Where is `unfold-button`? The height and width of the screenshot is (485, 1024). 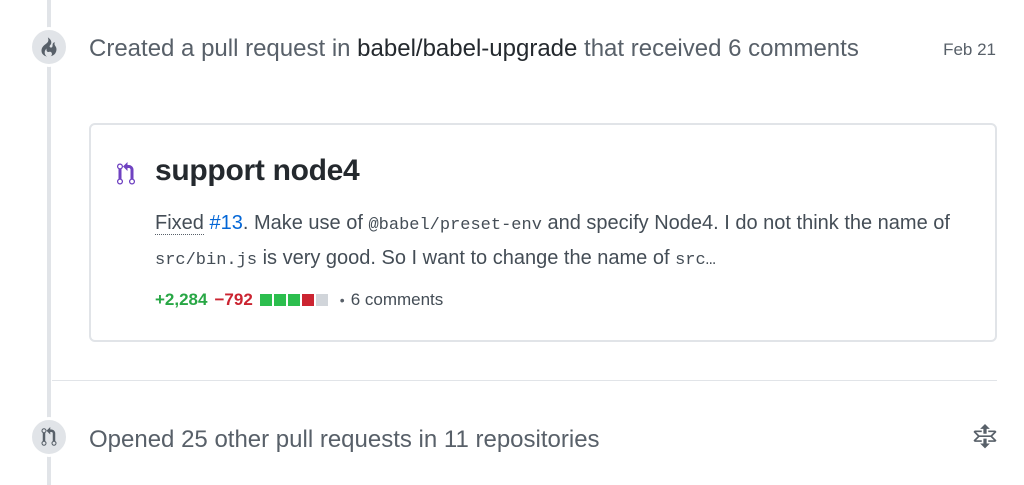 unfold-button is located at coordinates (985, 439).